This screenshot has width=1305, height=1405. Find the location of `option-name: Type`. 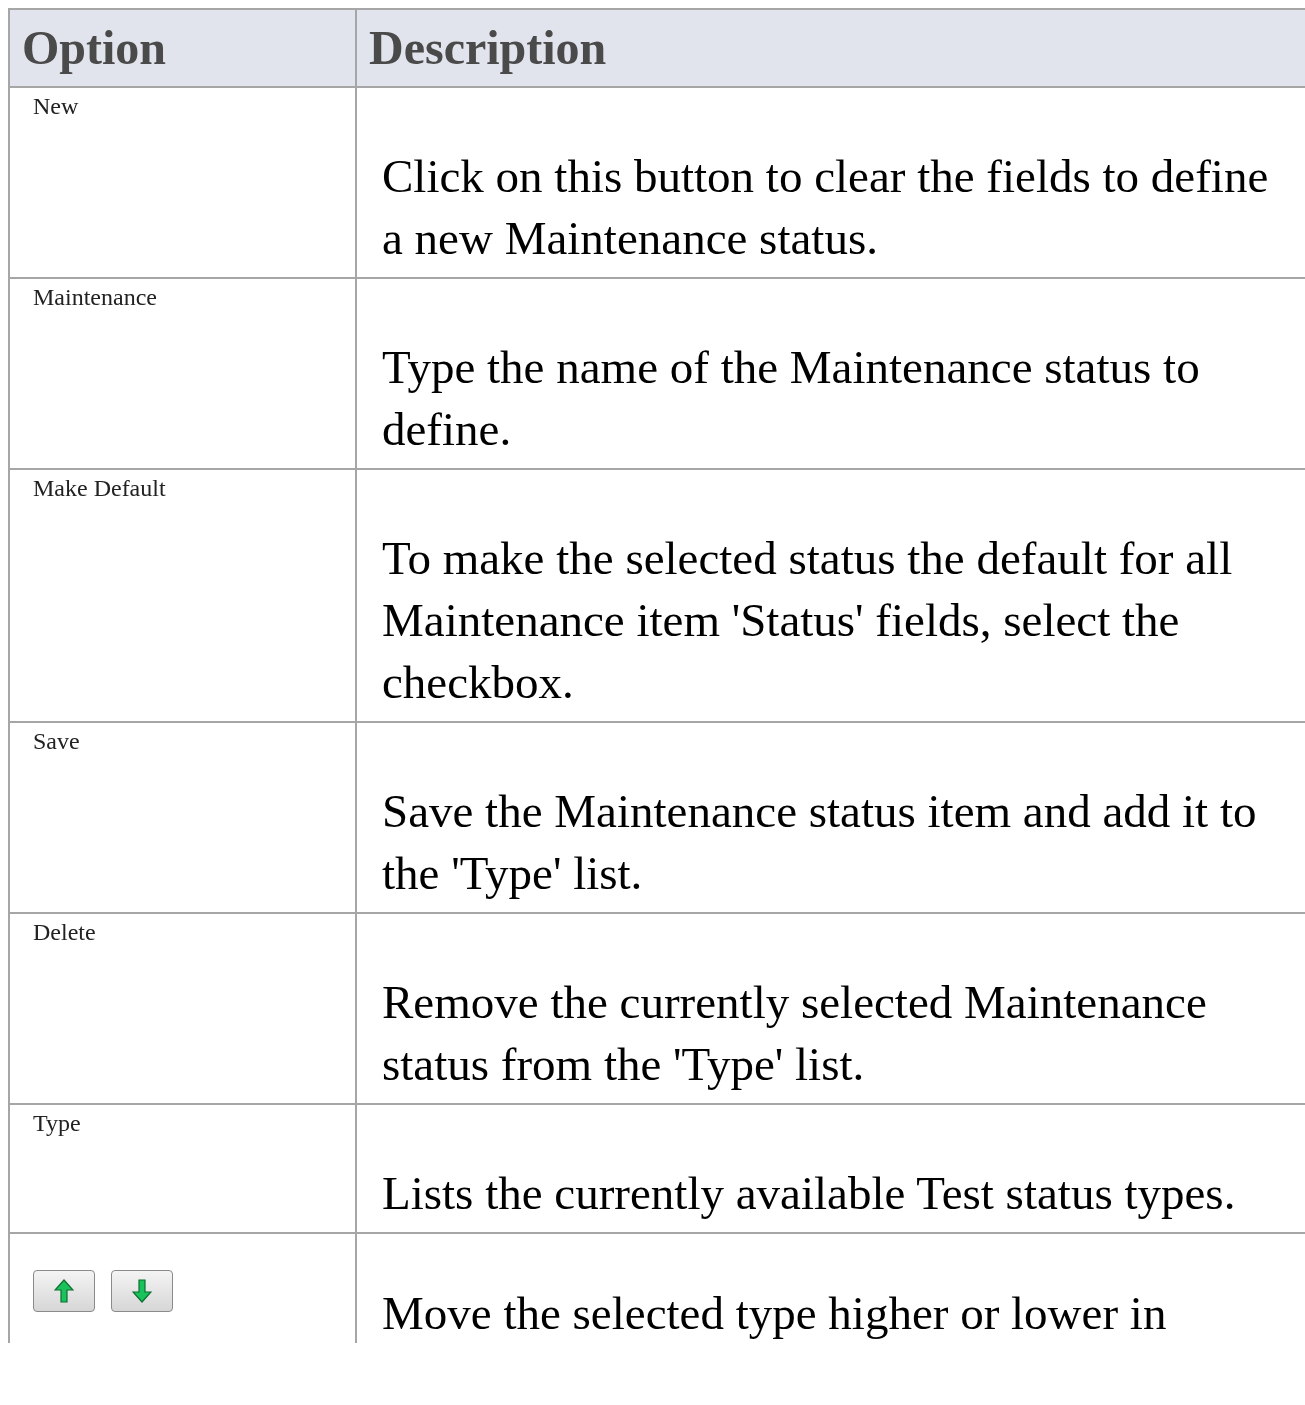

option-name: Type is located at coordinates (57, 1123).